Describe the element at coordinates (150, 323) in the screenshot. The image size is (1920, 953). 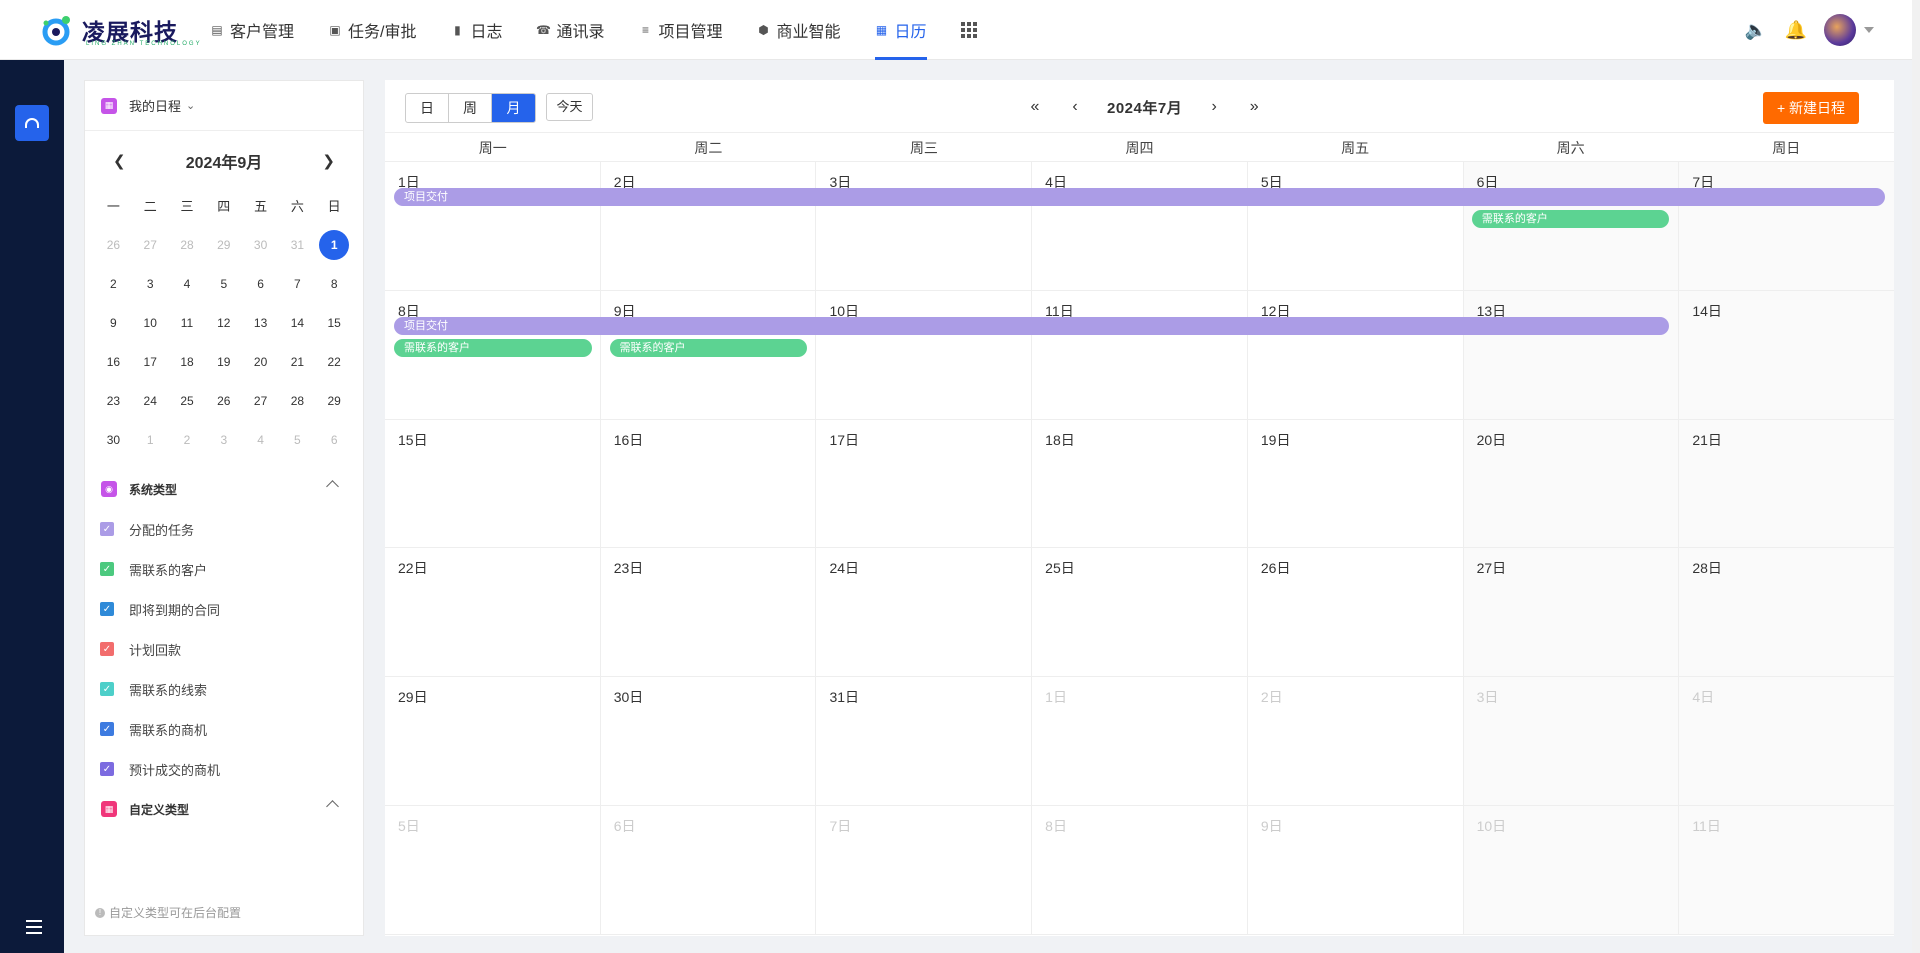
I see `mini-day: 10` at that location.